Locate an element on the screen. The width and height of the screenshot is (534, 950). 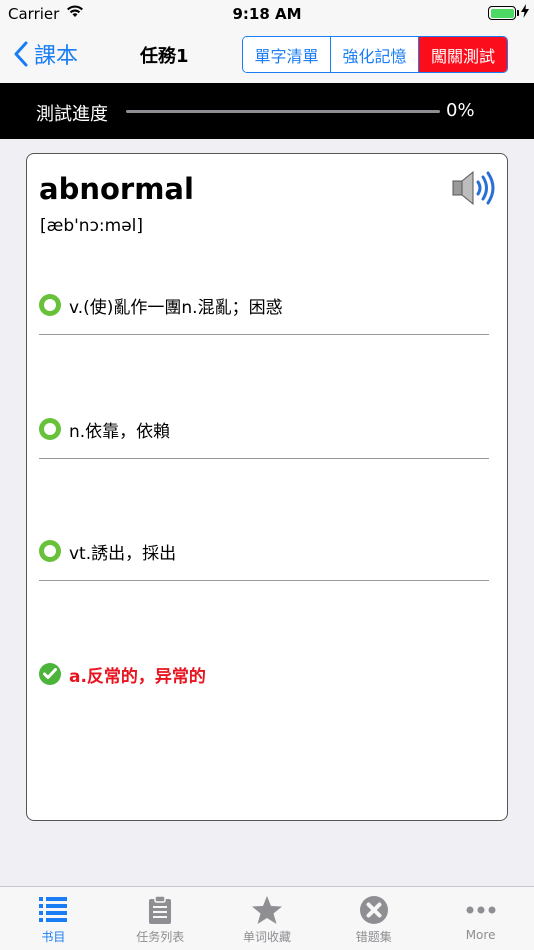
test-progress-bar: 測試進度 0% is located at coordinates (267, 111).